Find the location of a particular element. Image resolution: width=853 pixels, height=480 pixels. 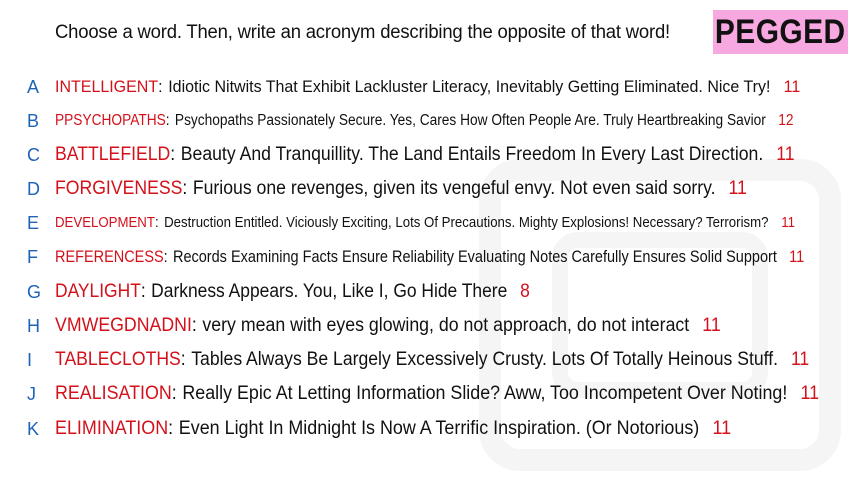

option-letter: J is located at coordinates (31, 393).